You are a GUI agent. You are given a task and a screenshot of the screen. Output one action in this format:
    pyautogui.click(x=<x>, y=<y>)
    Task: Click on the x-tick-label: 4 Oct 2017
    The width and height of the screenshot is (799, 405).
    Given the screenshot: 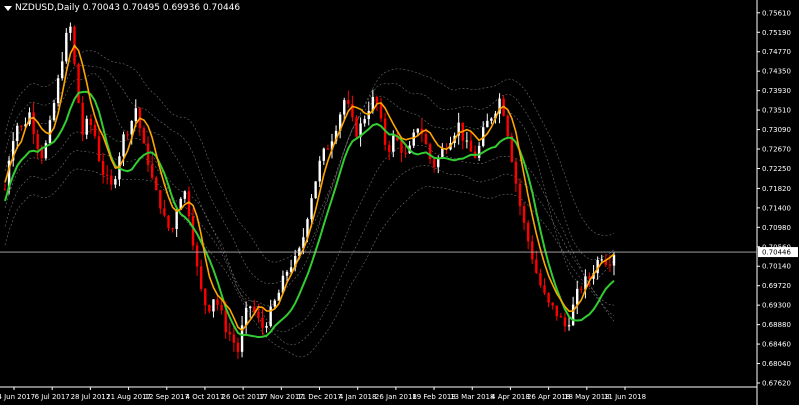 What is the action you would take?
    pyautogui.click(x=205, y=397)
    